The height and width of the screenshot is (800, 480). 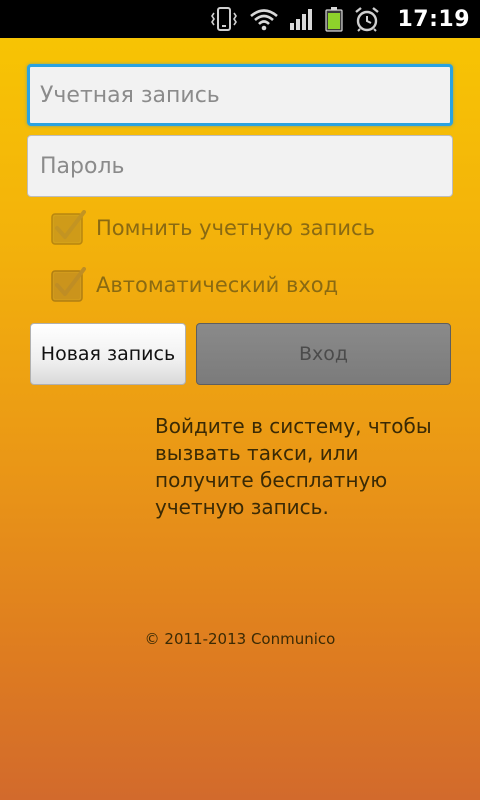 What do you see at coordinates (367, 19) in the screenshot?
I see `alarm-icon` at bounding box center [367, 19].